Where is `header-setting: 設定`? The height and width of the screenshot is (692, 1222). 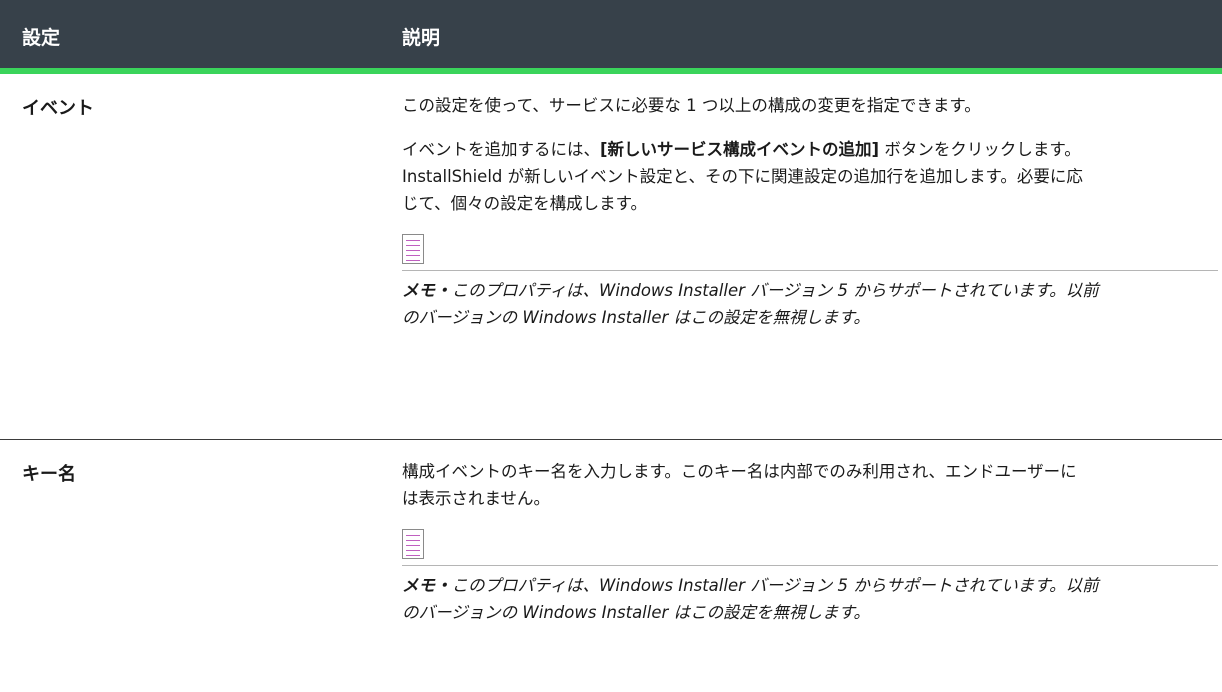 header-setting: 設定 is located at coordinates (41, 38).